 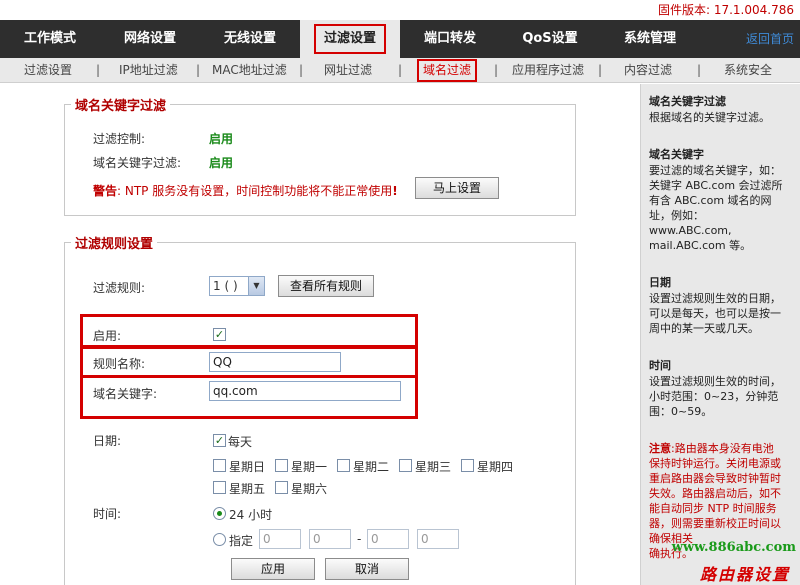 What do you see at coordinates (433, 467) in the screenshot?
I see `wednesday-label: 星期三` at bounding box center [433, 467].